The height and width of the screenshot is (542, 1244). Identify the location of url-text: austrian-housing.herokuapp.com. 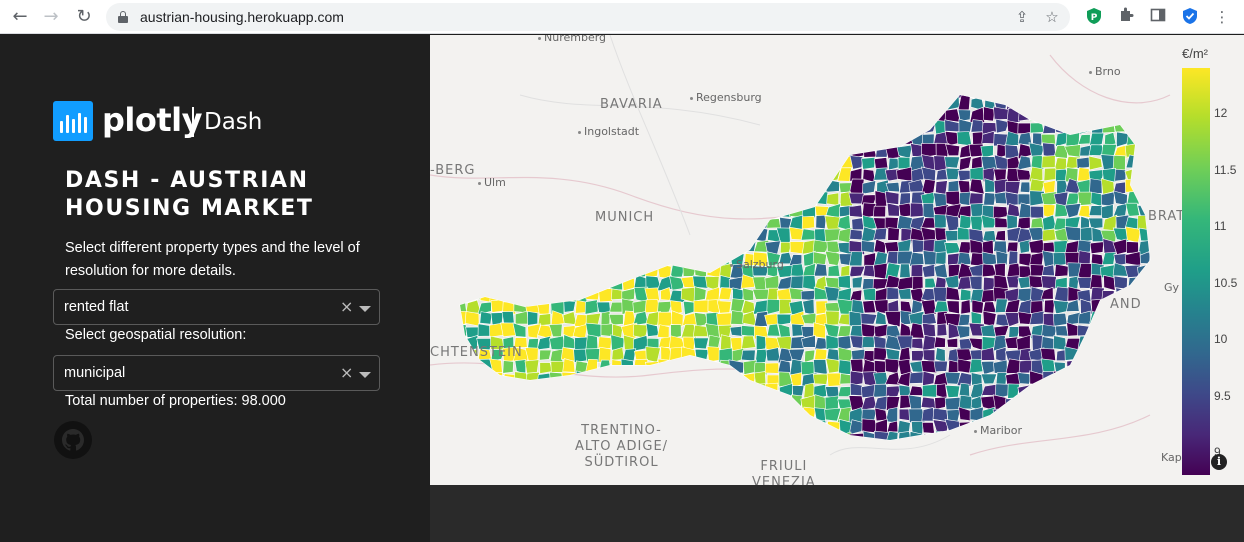
(242, 17).